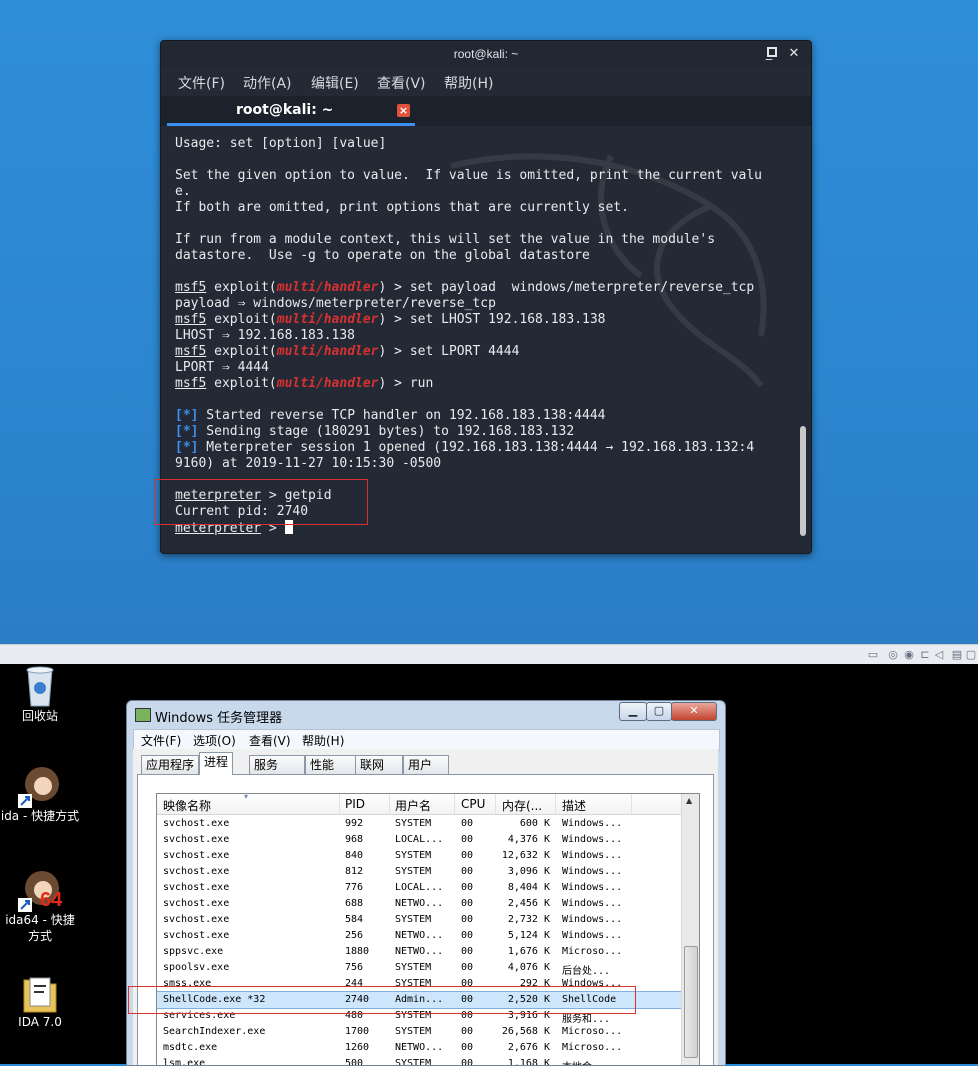 The image size is (978, 1066). Describe the element at coordinates (486, 111) in the screenshot. I see `terminal-tabbar: root@kali: ~ ×` at that location.